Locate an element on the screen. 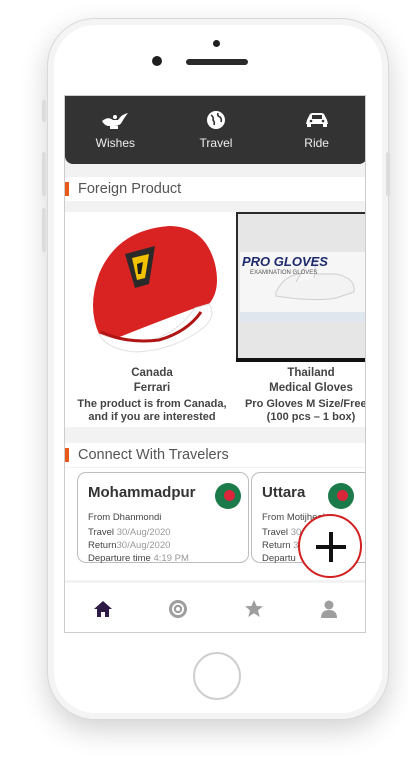 The width and height of the screenshot is (408, 758). departure-label: Departu is located at coordinates (279, 558).